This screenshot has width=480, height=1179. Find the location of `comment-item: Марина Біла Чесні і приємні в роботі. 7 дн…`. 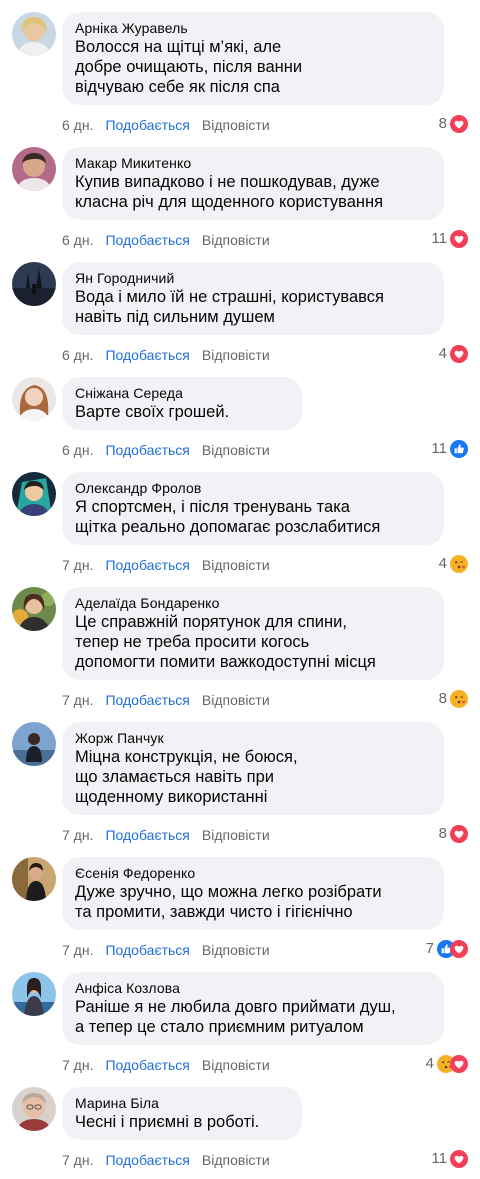

comment-item: Марина Біла Чесні і приємні в роботі. 7 дн… is located at coordinates (240, 1129).